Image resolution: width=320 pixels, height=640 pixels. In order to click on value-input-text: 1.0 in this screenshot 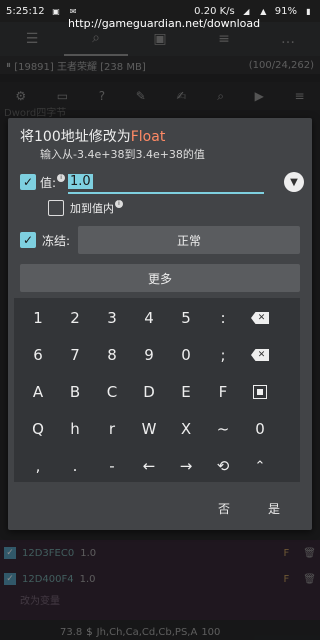, I will do `click(80, 181)`.